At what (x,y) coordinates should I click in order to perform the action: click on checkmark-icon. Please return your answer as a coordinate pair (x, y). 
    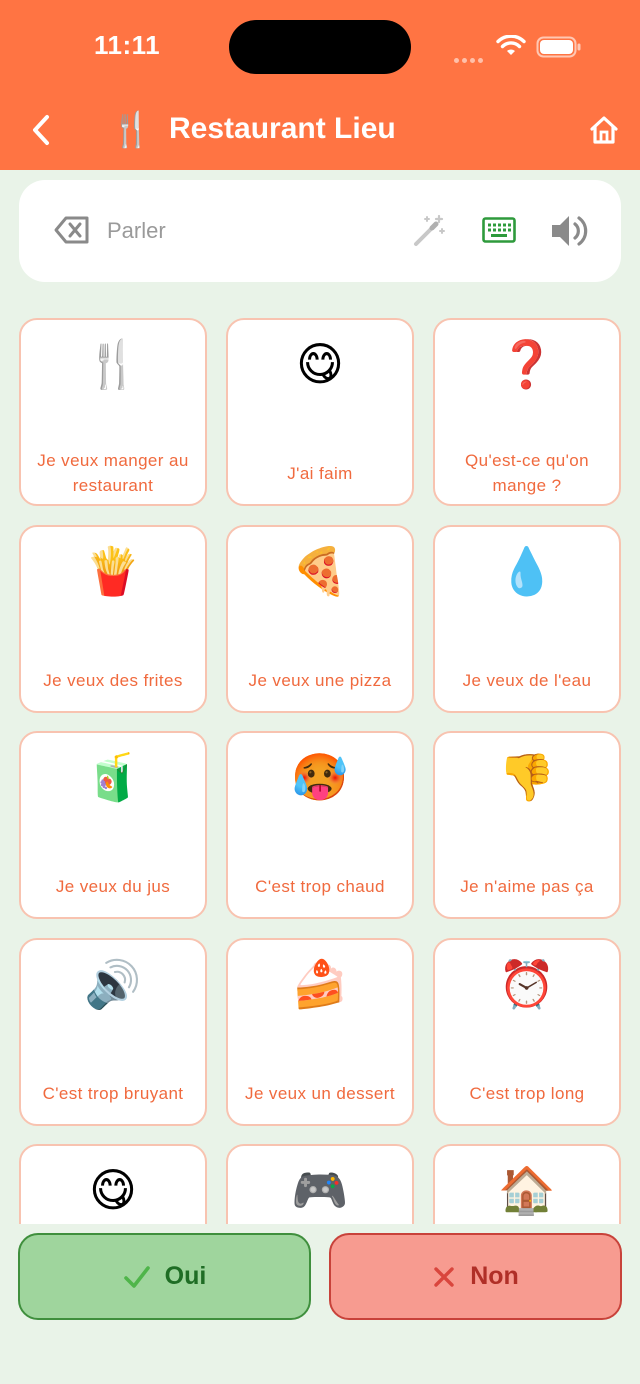
    Looking at the image, I should click on (136, 1276).